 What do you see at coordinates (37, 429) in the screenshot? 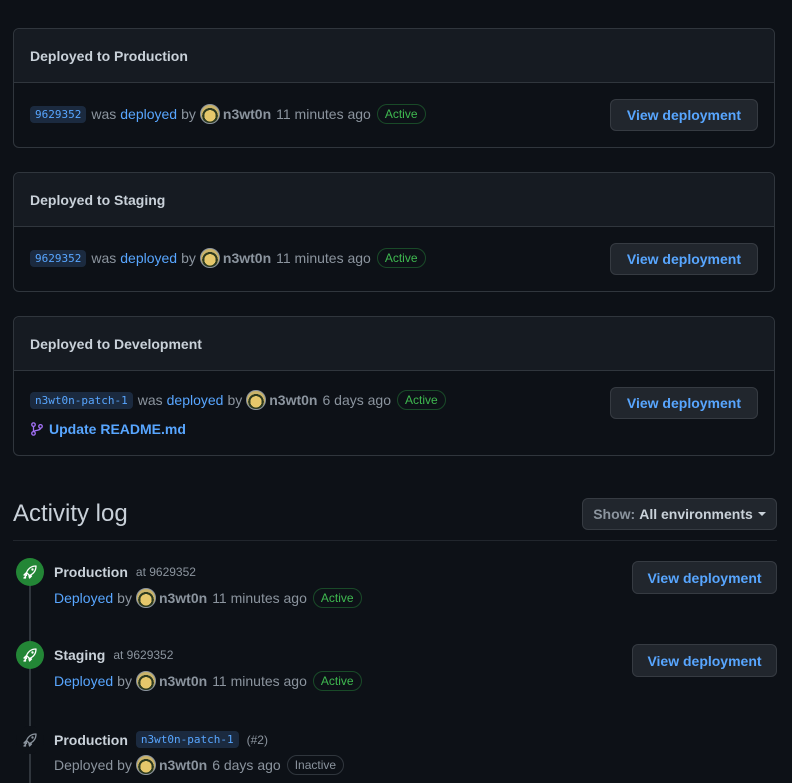
I see `git-branch-icon` at bounding box center [37, 429].